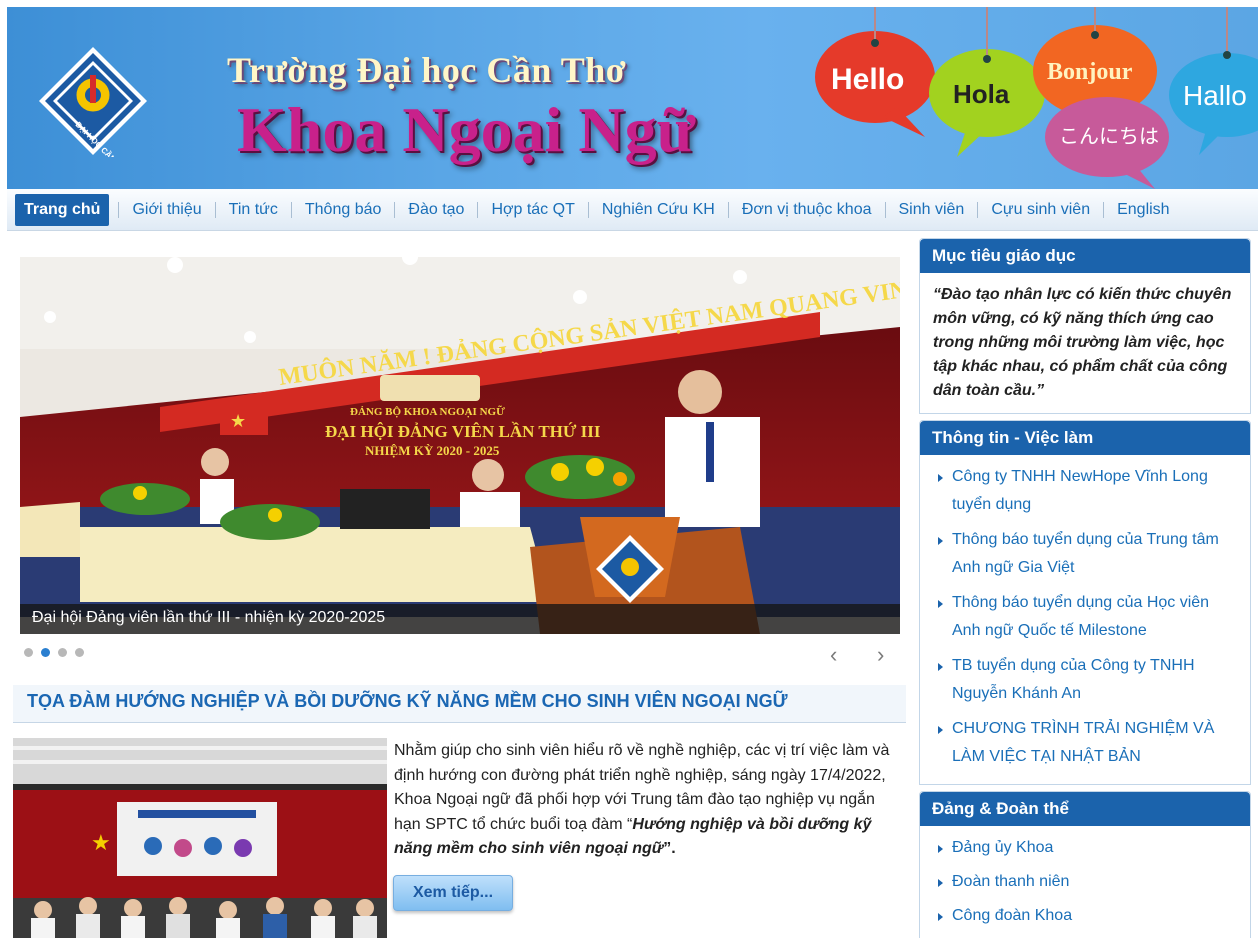  What do you see at coordinates (1012, 916) in the screenshot?
I see `party-link: Công đoàn Khoa` at bounding box center [1012, 916].